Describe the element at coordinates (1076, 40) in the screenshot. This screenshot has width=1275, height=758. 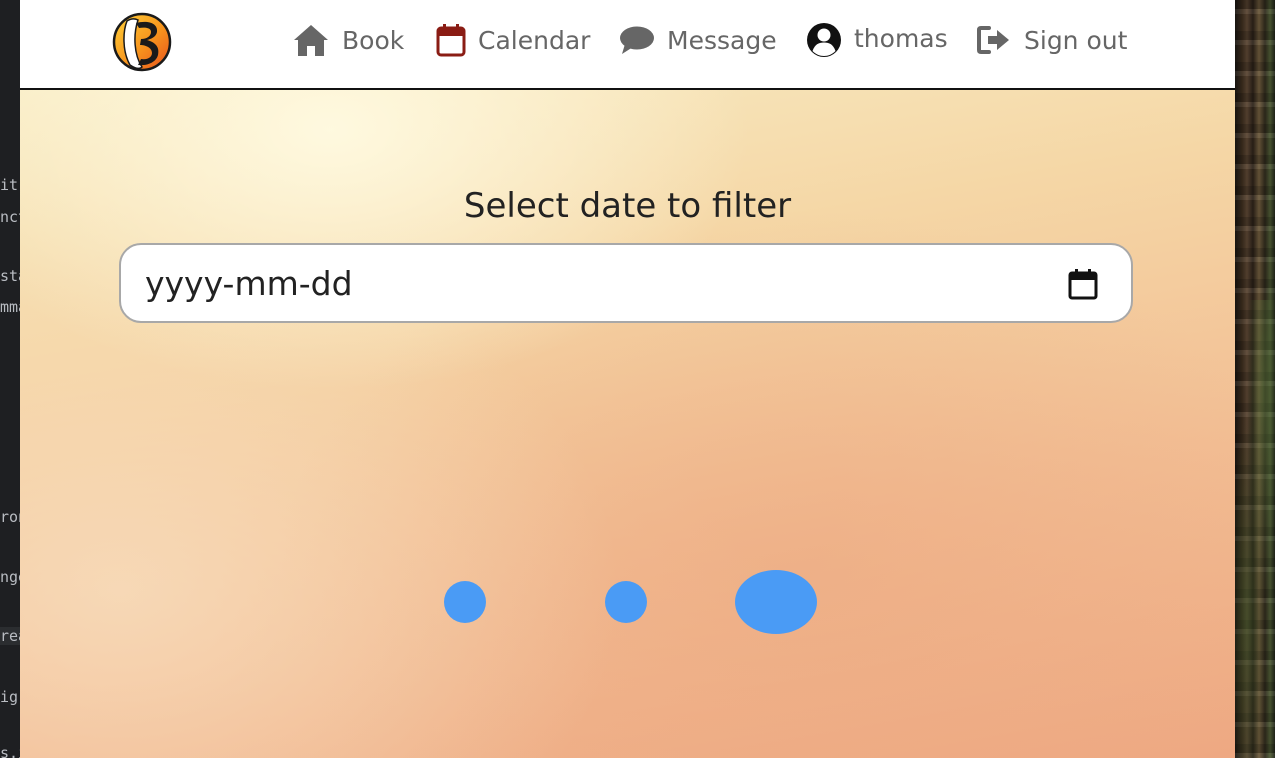
I see `nav-signout-label: Sign out` at that location.